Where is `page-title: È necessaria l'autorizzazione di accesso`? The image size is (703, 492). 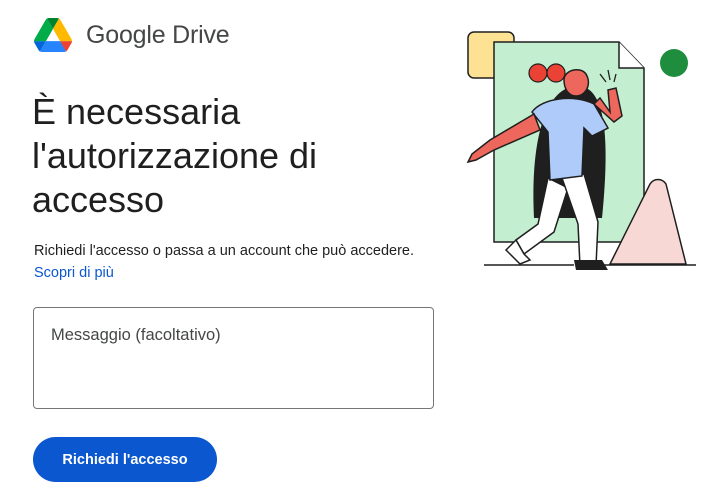 page-title: È necessaria l'autorizzazione di accesso is located at coordinates (175, 155).